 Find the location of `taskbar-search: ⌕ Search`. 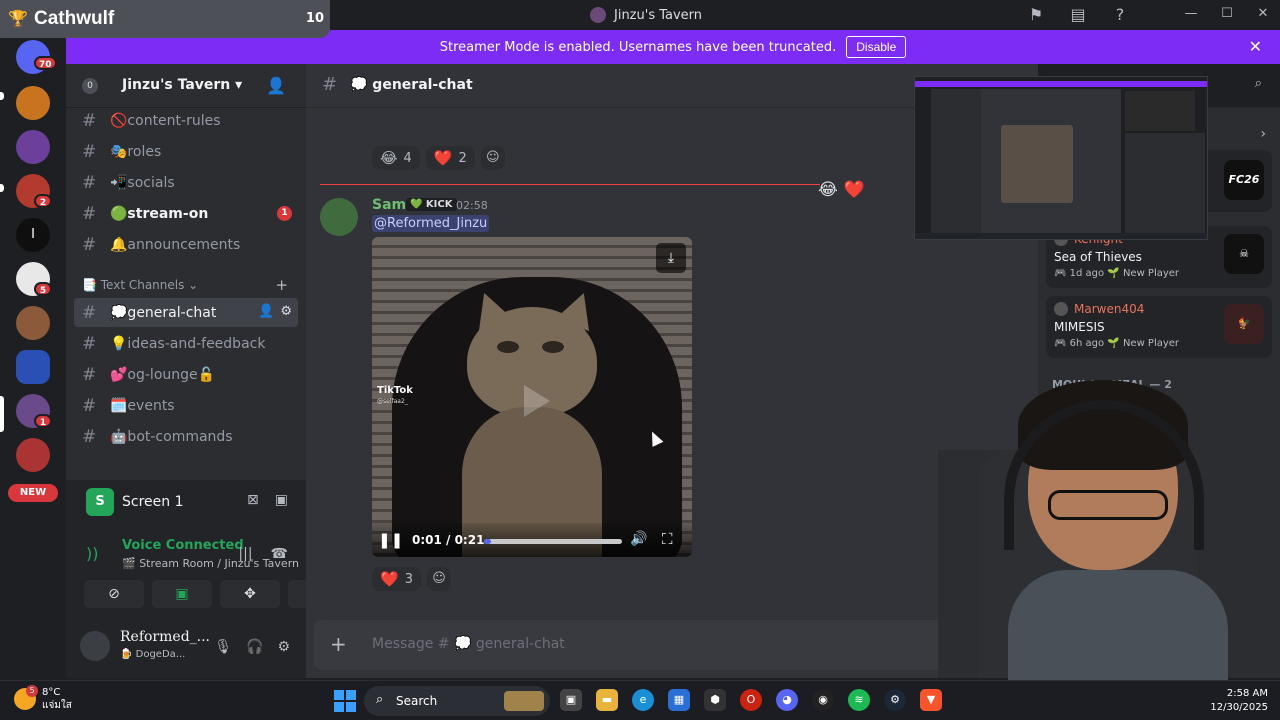

taskbar-search: ⌕ Search is located at coordinates (457, 701).